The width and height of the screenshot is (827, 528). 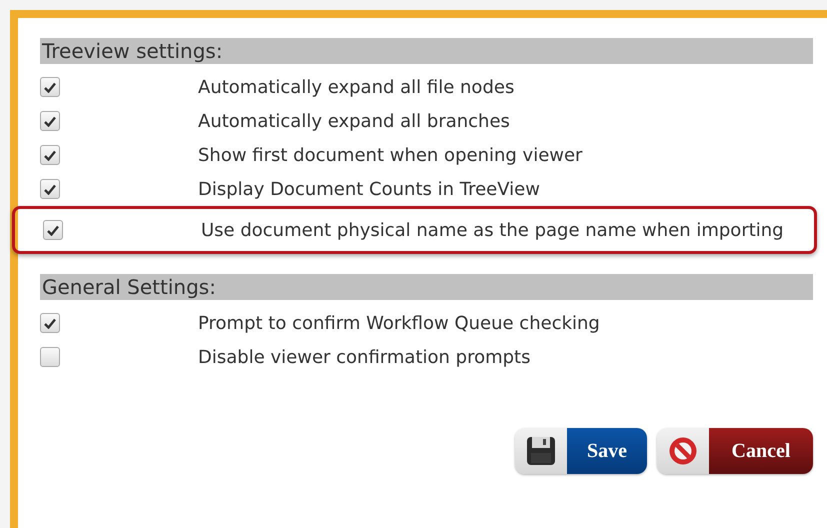 What do you see at coordinates (426, 287) in the screenshot?
I see `section-header: General Settings:` at bounding box center [426, 287].